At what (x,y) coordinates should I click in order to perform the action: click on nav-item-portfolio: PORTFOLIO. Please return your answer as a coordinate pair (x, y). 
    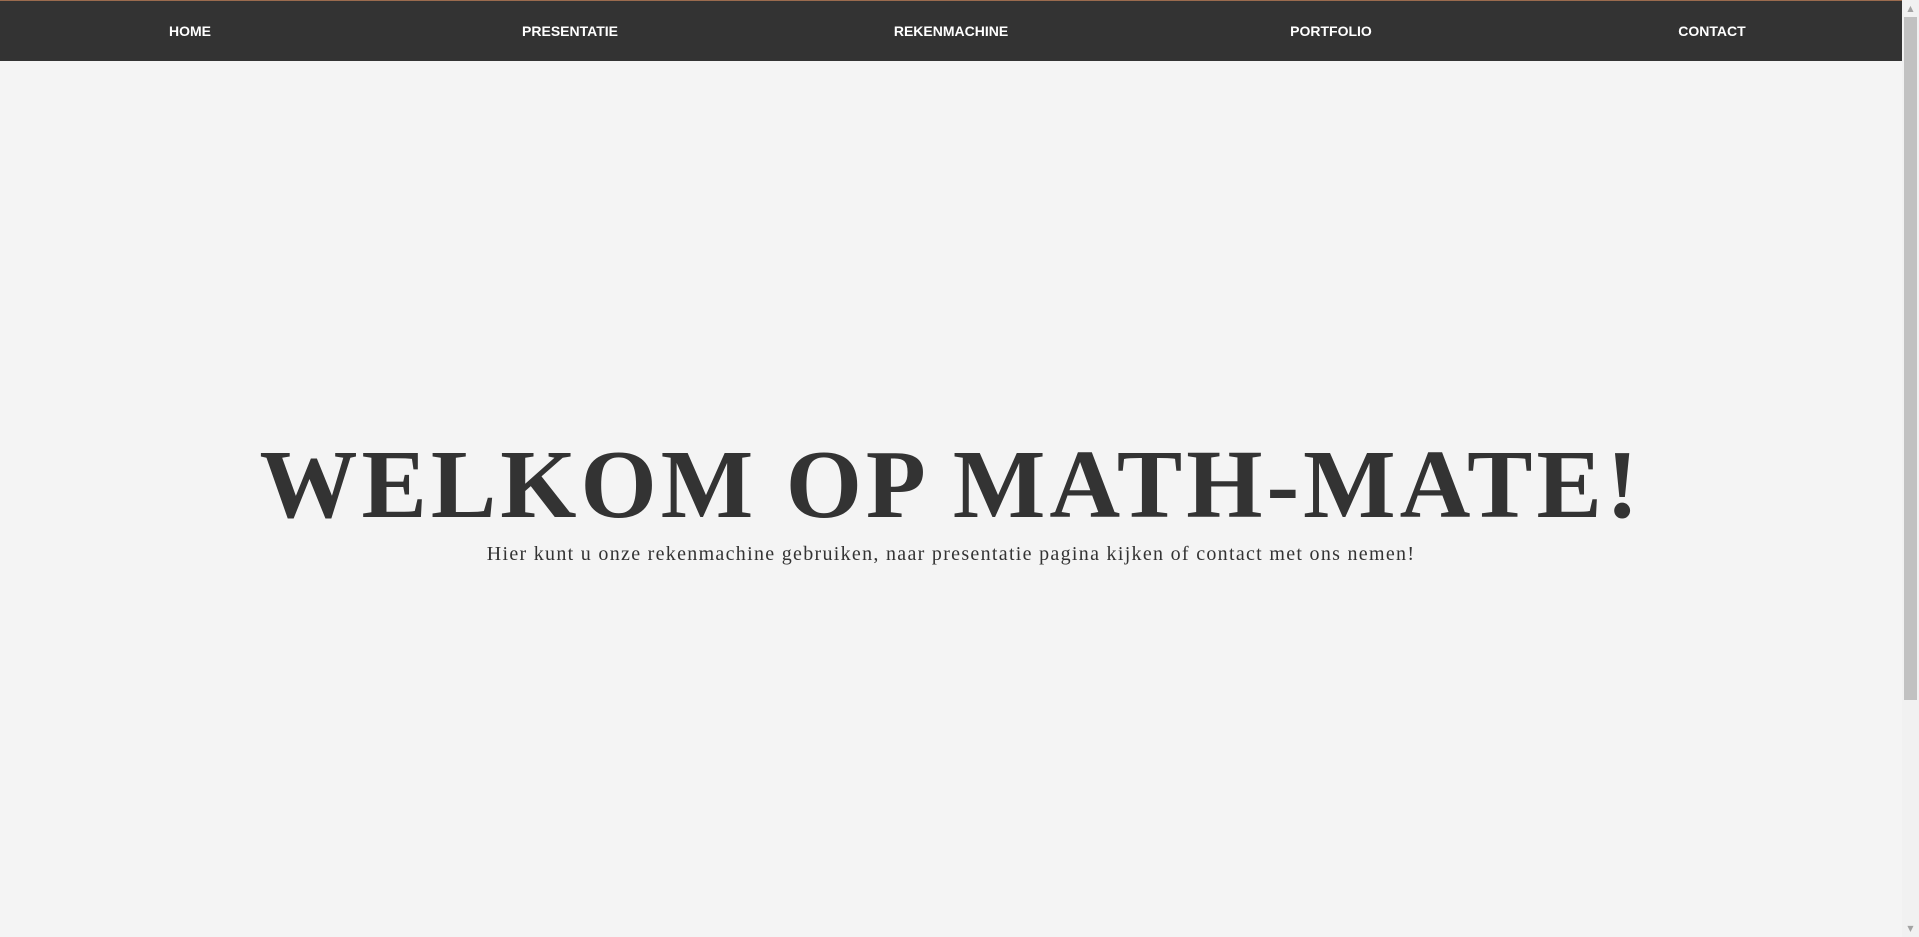
    Looking at the image, I should click on (1331, 31).